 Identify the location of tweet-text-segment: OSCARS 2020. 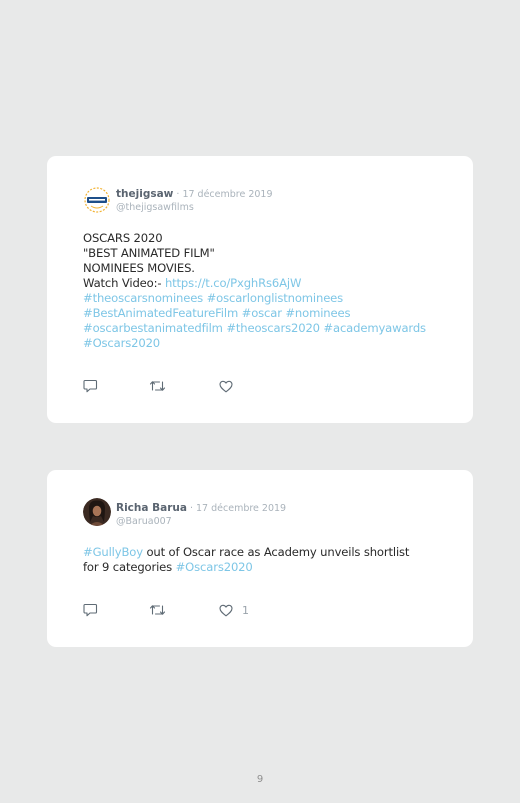
(123, 238).